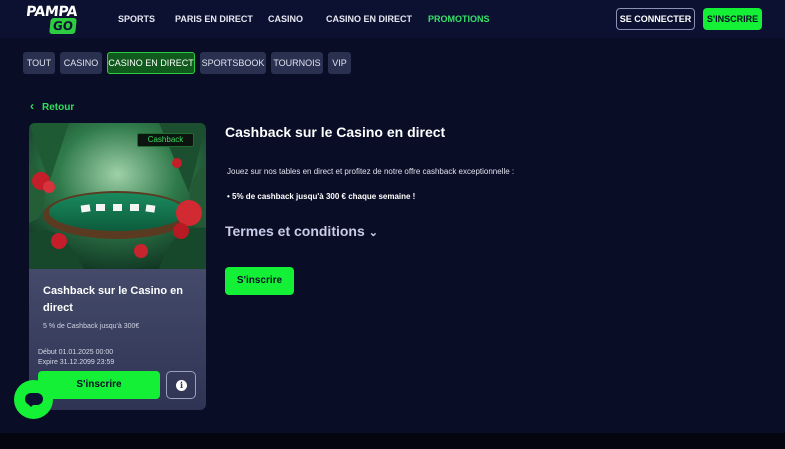 This screenshot has width=785, height=449. Describe the element at coordinates (33, 399) in the screenshot. I see `chat-button` at that location.